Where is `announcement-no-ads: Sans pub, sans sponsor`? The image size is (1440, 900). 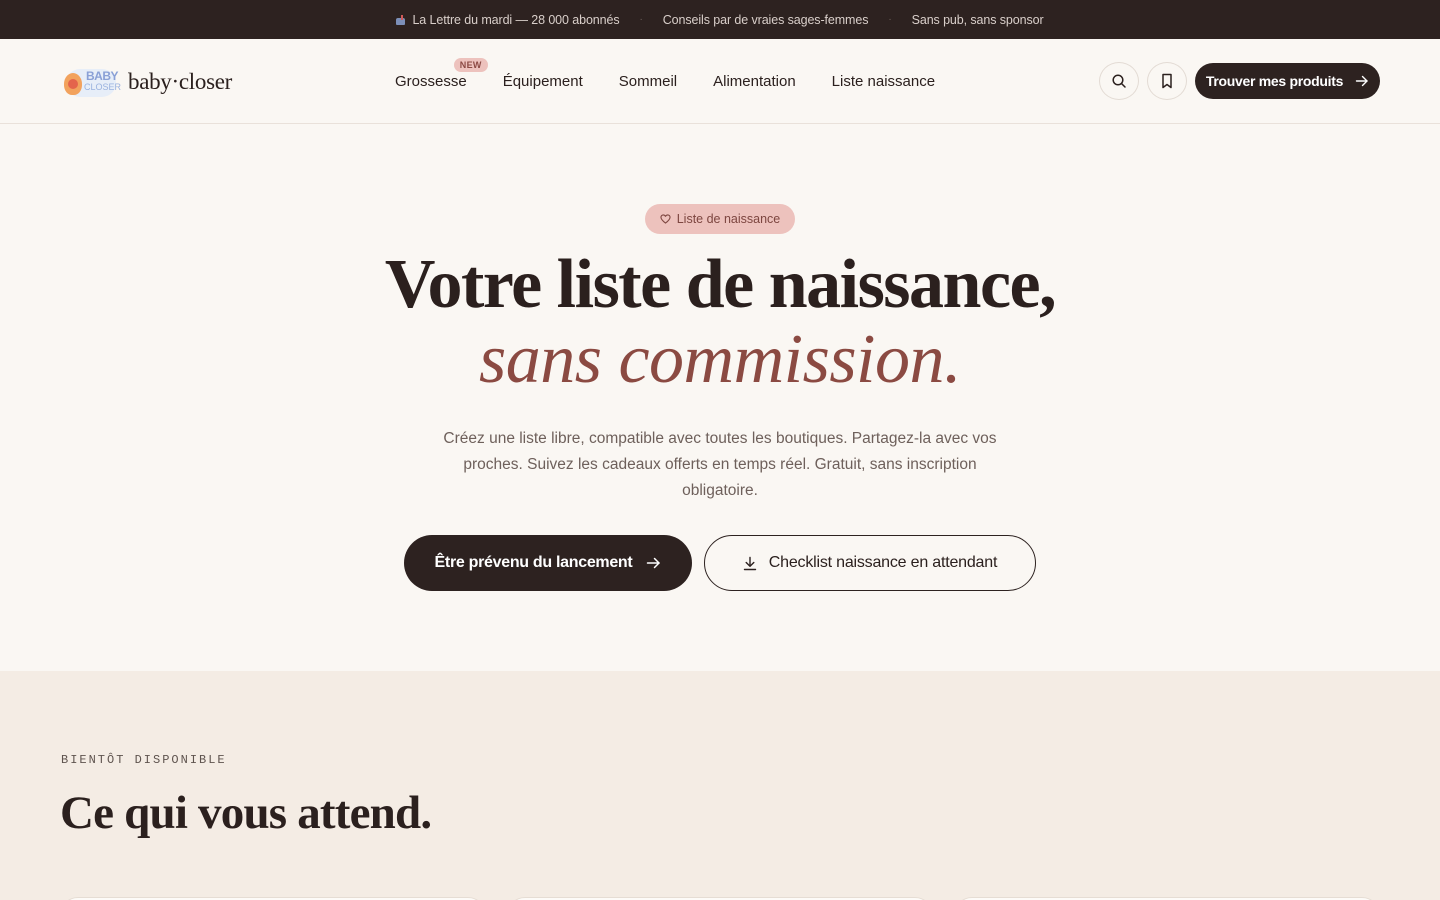 announcement-no-ads: Sans pub, sans sponsor is located at coordinates (978, 20).